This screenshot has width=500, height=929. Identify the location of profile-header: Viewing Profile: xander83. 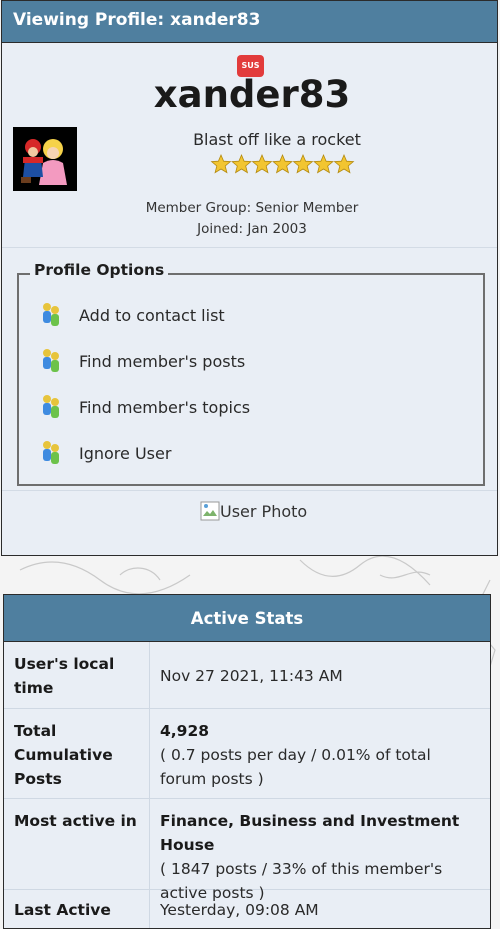
(249, 22).